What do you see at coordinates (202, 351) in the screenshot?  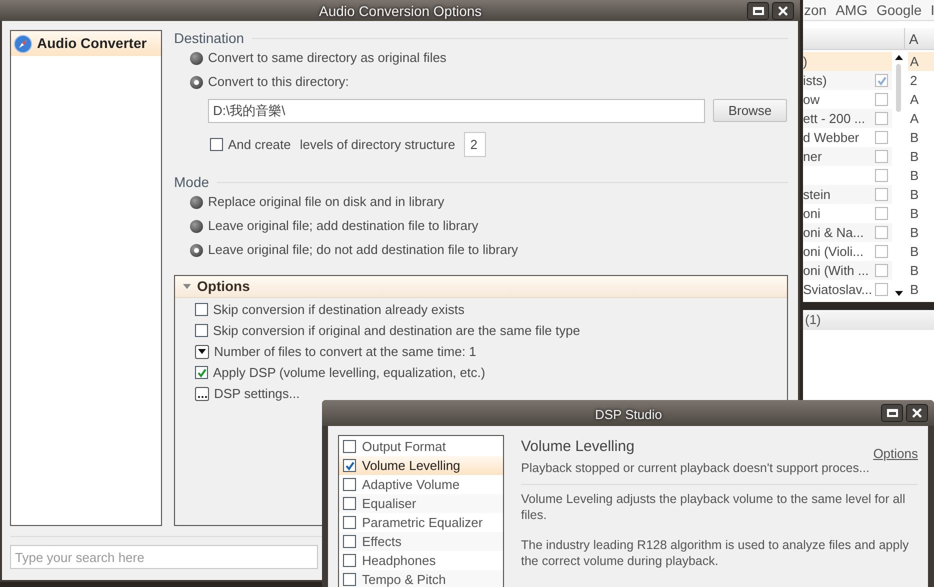 I see `dropdown-icon` at bounding box center [202, 351].